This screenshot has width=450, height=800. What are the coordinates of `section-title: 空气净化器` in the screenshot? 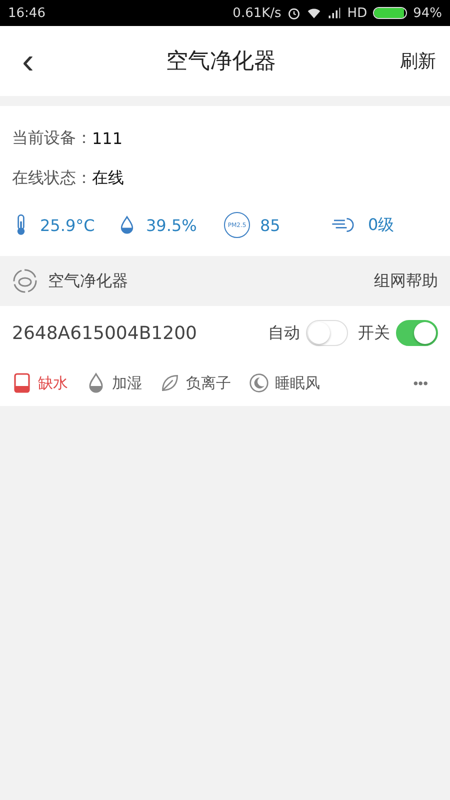 It's located at (88, 281).